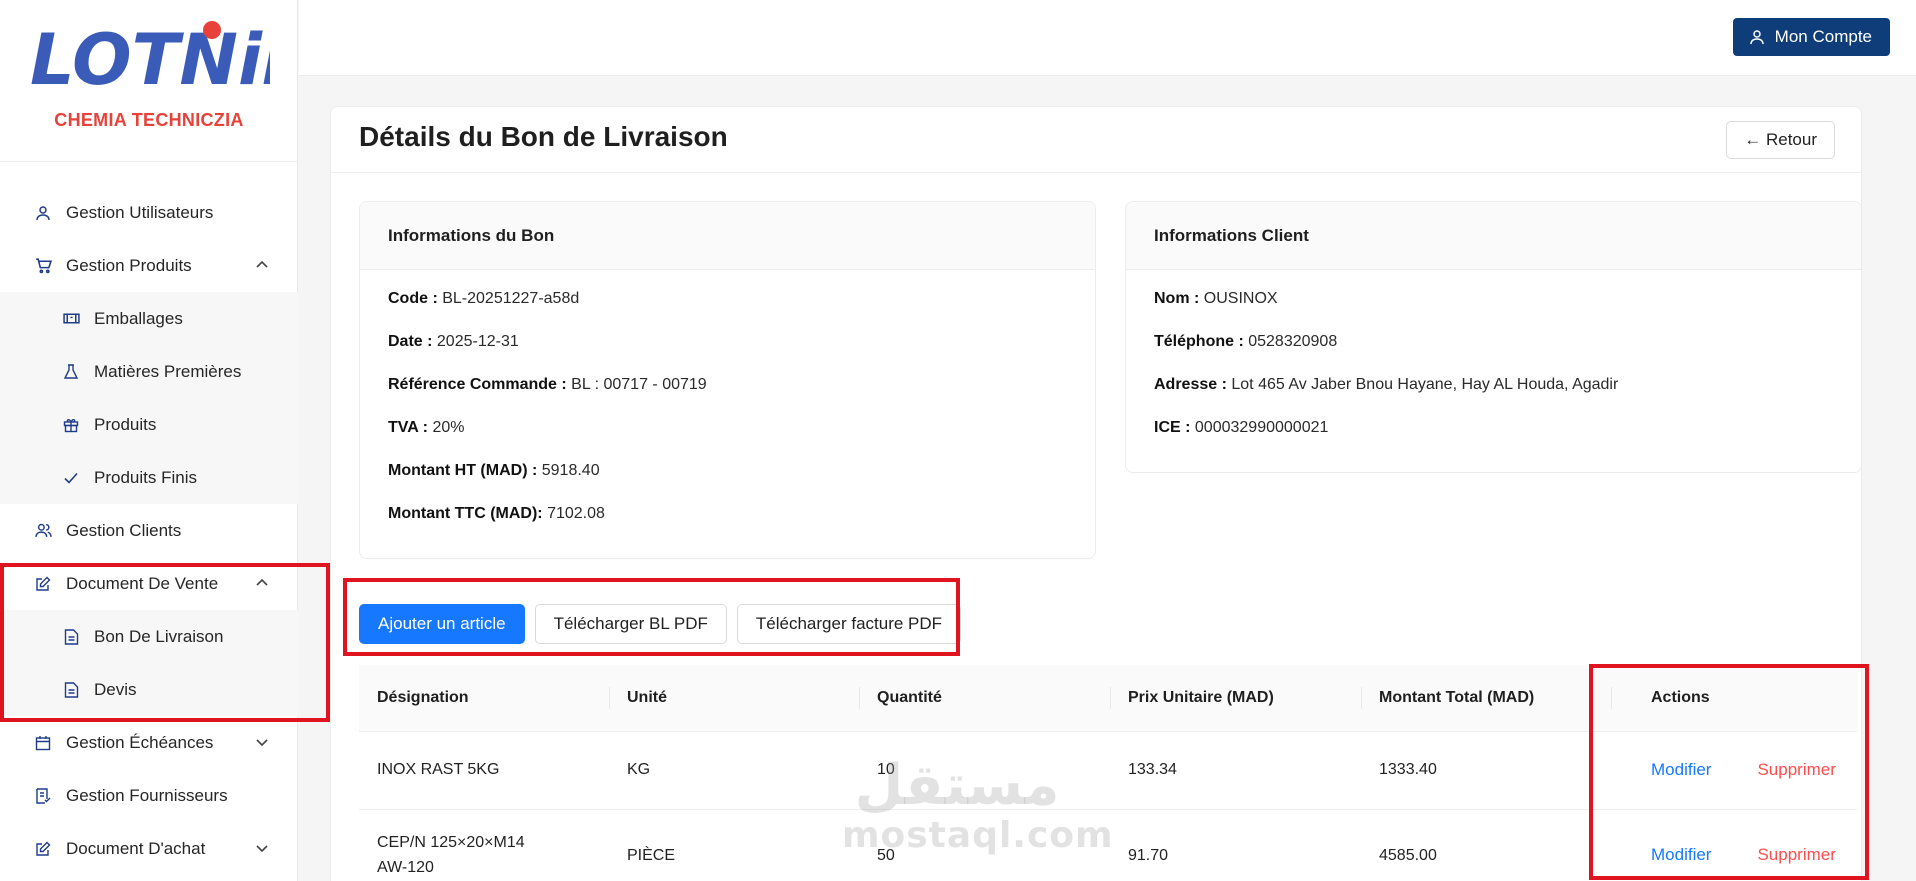 The width and height of the screenshot is (1916, 881). What do you see at coordinates (1493, 236) in the screenshot?
I see `client-info-heading: Informations Client` at bounding box center [1493, 236].